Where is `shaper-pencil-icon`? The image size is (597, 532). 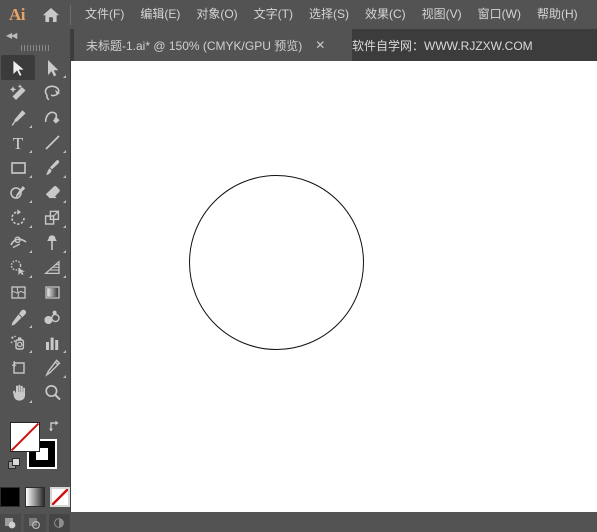 shaper-pencil-icon is located at coordinates (17, 192).